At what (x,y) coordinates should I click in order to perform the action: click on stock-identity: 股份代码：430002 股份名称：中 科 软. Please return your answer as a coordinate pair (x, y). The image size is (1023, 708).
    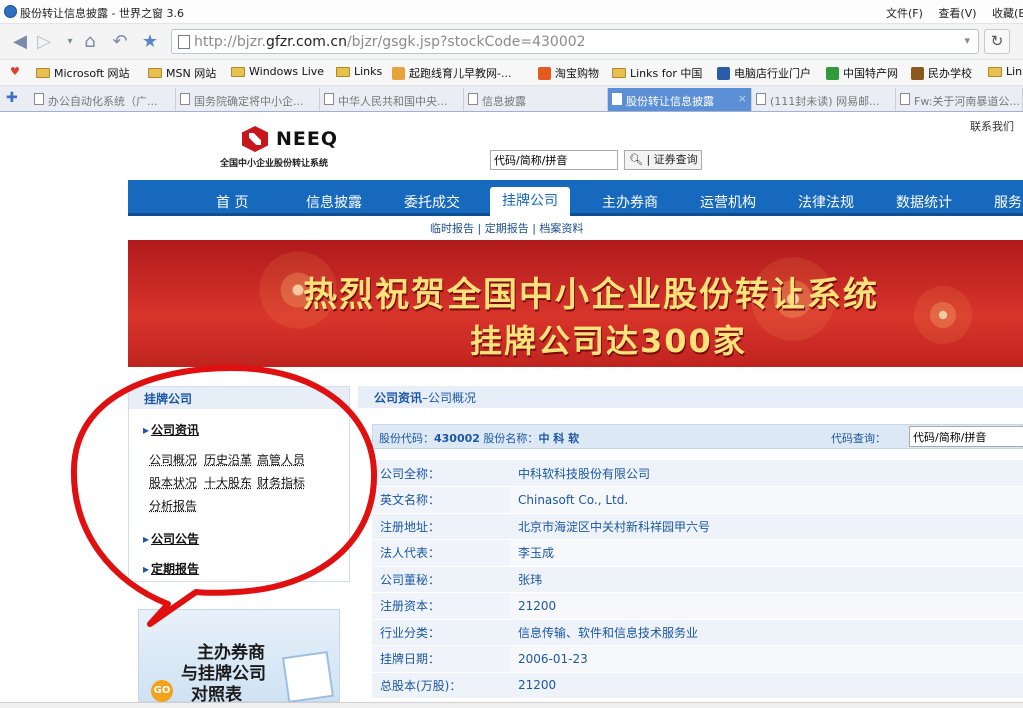
    Looking at the image, I should click on (479, 438).